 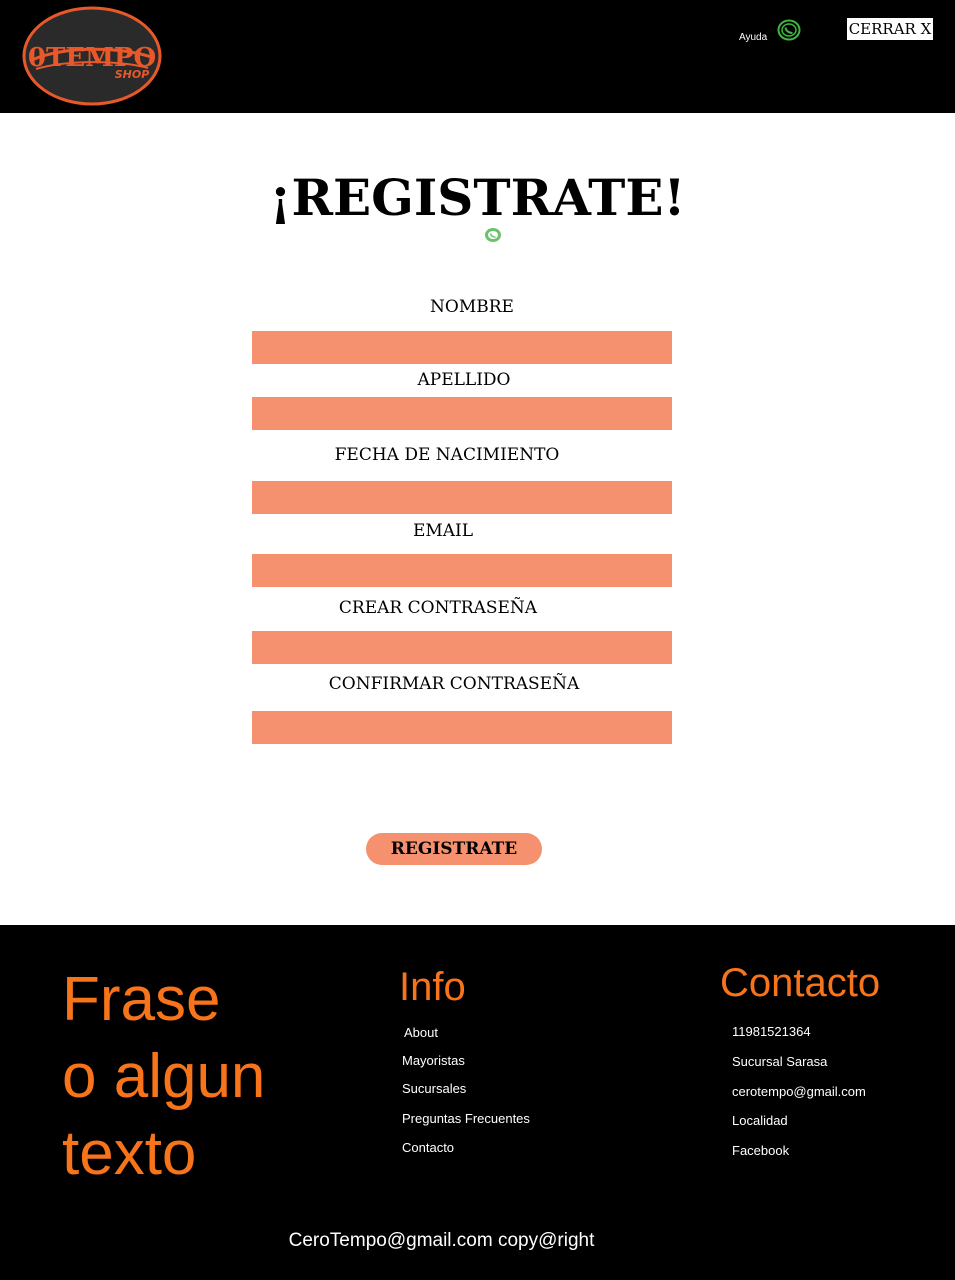 I want to click on footer-link-preguntas-frecuentes: Preguntas Frecuentes, so click(x=466, y=1118).